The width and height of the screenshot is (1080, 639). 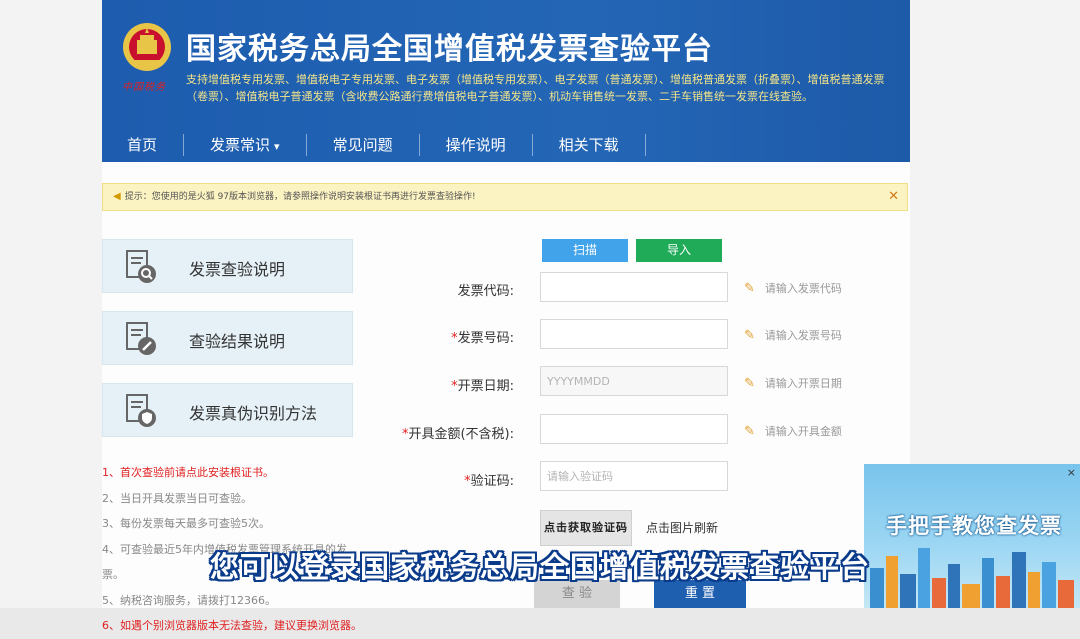 I want to click on invoice-code-label: 发票代码:, so click(x=486, y=289).